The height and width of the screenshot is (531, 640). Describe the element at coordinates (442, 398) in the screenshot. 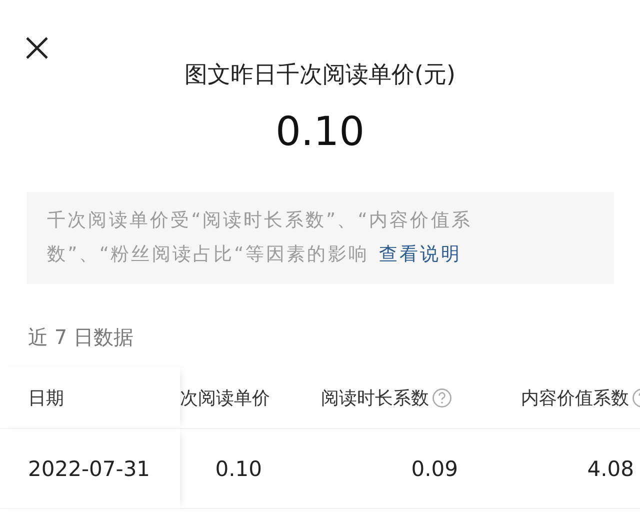

I see `help-icon` at that location.